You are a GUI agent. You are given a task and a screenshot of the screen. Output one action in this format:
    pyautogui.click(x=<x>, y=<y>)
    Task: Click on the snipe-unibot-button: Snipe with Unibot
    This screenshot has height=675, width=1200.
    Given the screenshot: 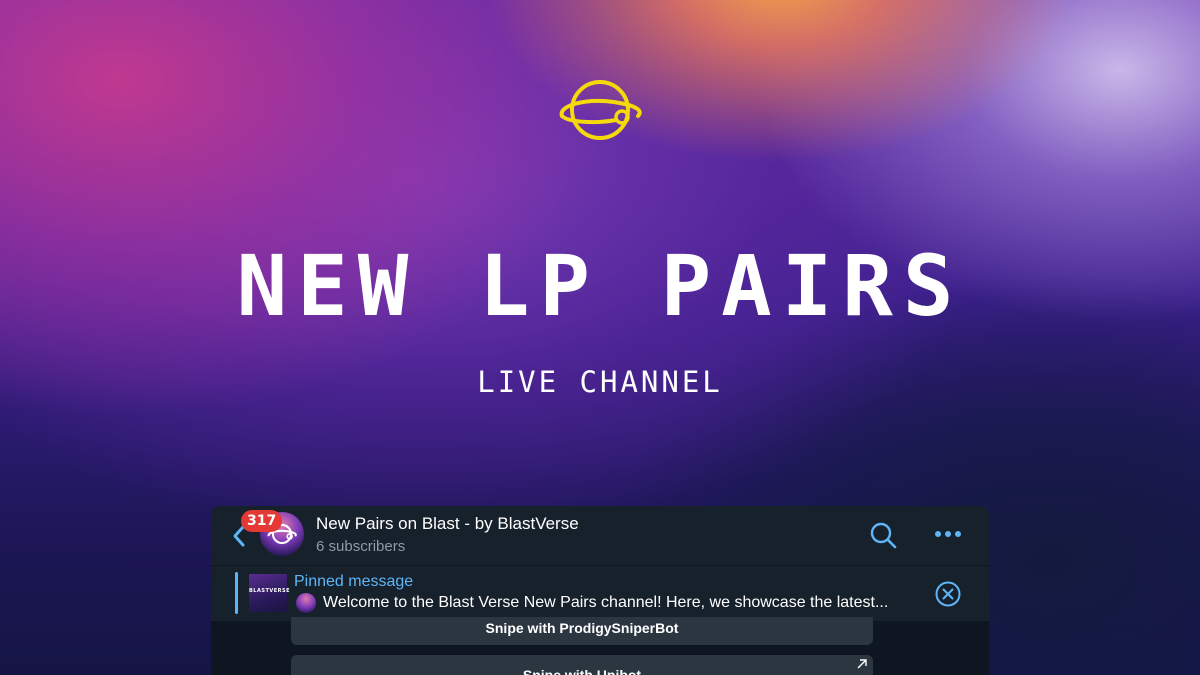 What is the action you would take?
    pyautogui.click(x=582, y=665)
    